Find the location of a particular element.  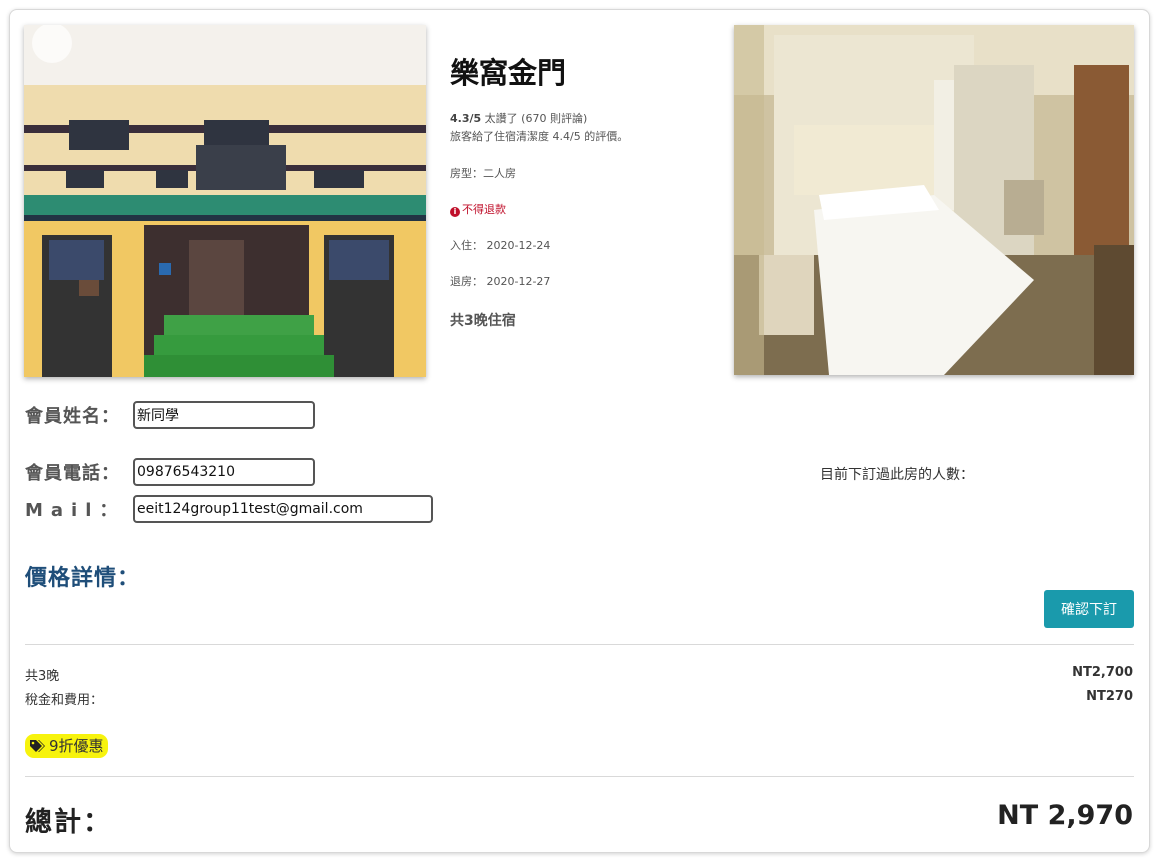

mail-label: Mail： is located at coordinates (75, 510).